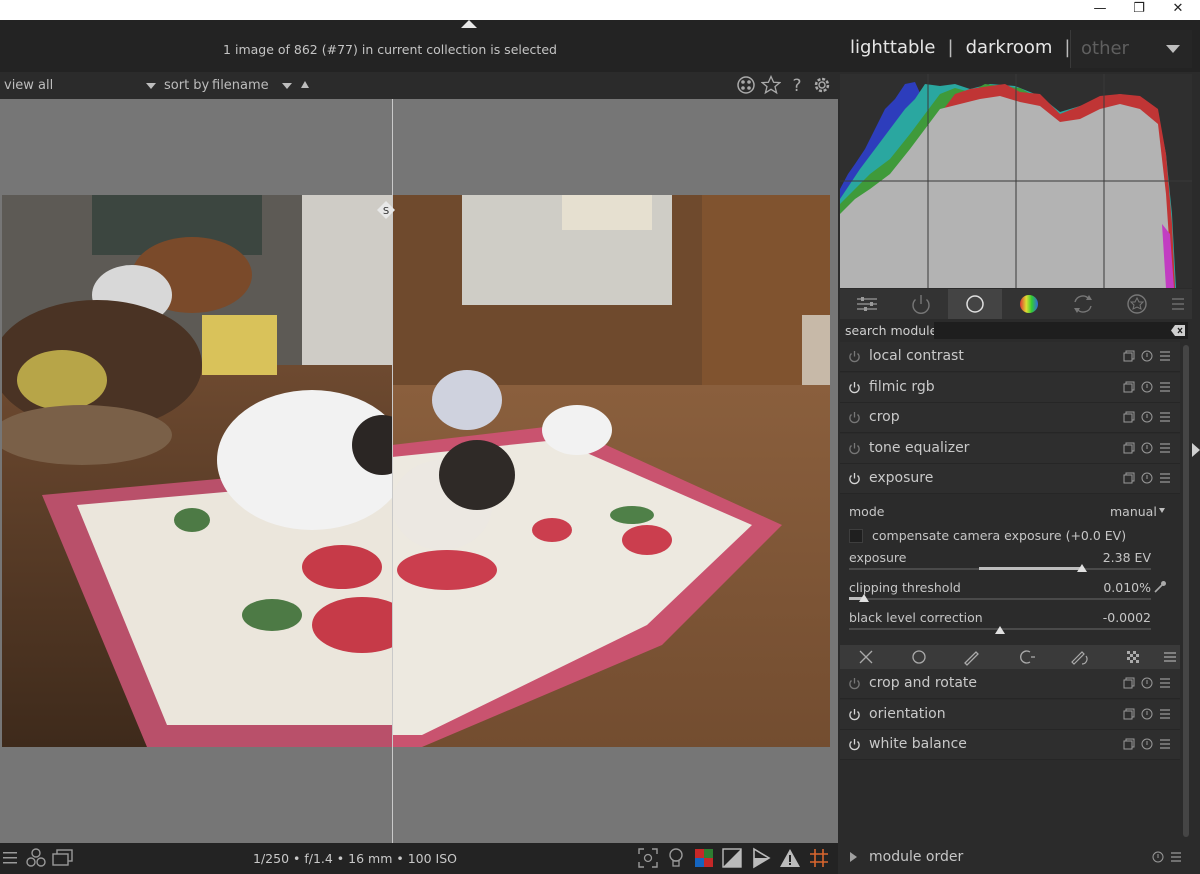  I want to click on mode-select: manual, so click(1133, 511).